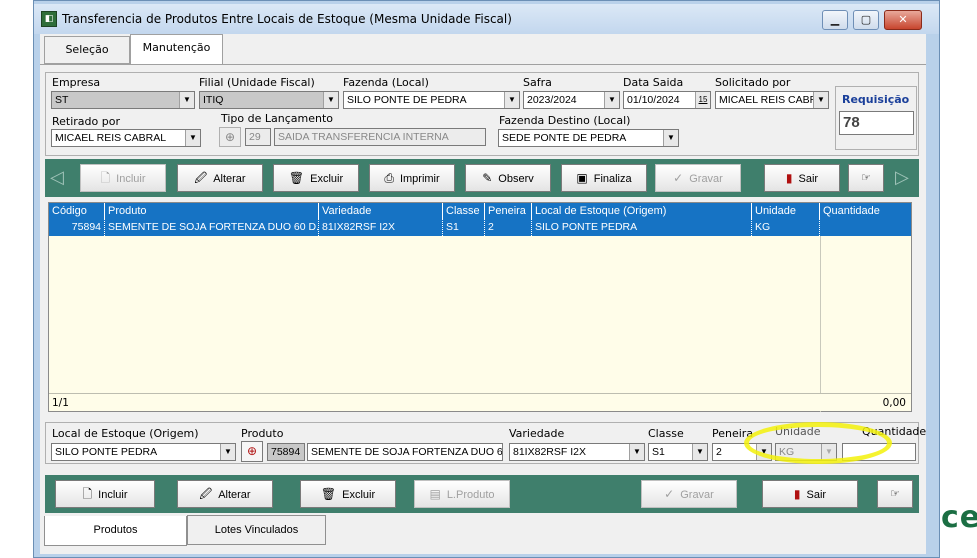  I want to click on alterar-button: 🖉 Alterar, so click(220, 178).